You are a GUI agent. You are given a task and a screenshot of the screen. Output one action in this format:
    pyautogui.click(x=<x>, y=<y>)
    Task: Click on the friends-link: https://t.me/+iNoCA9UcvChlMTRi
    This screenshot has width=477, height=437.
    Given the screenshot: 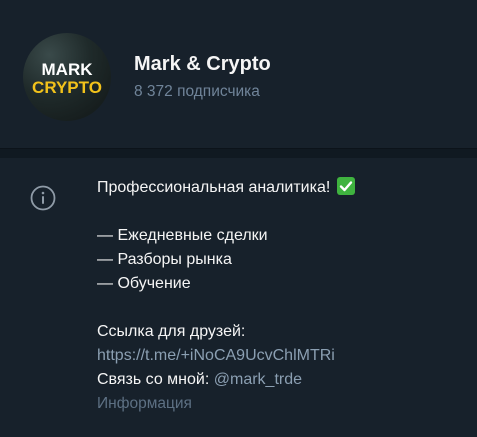 What is the action you would take?
    pyautogui.click(x=277, y=356)
    